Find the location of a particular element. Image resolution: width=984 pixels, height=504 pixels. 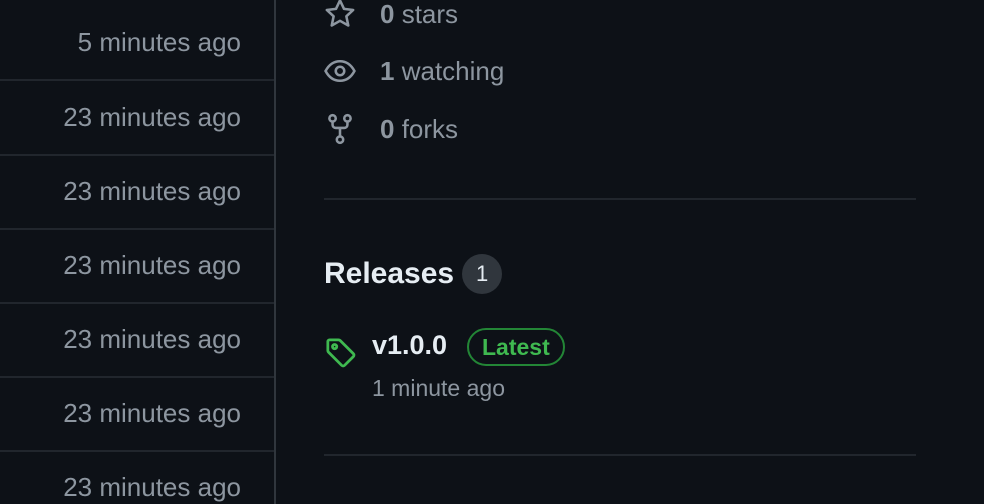

fork-icon is located at coordinates (340, 129).